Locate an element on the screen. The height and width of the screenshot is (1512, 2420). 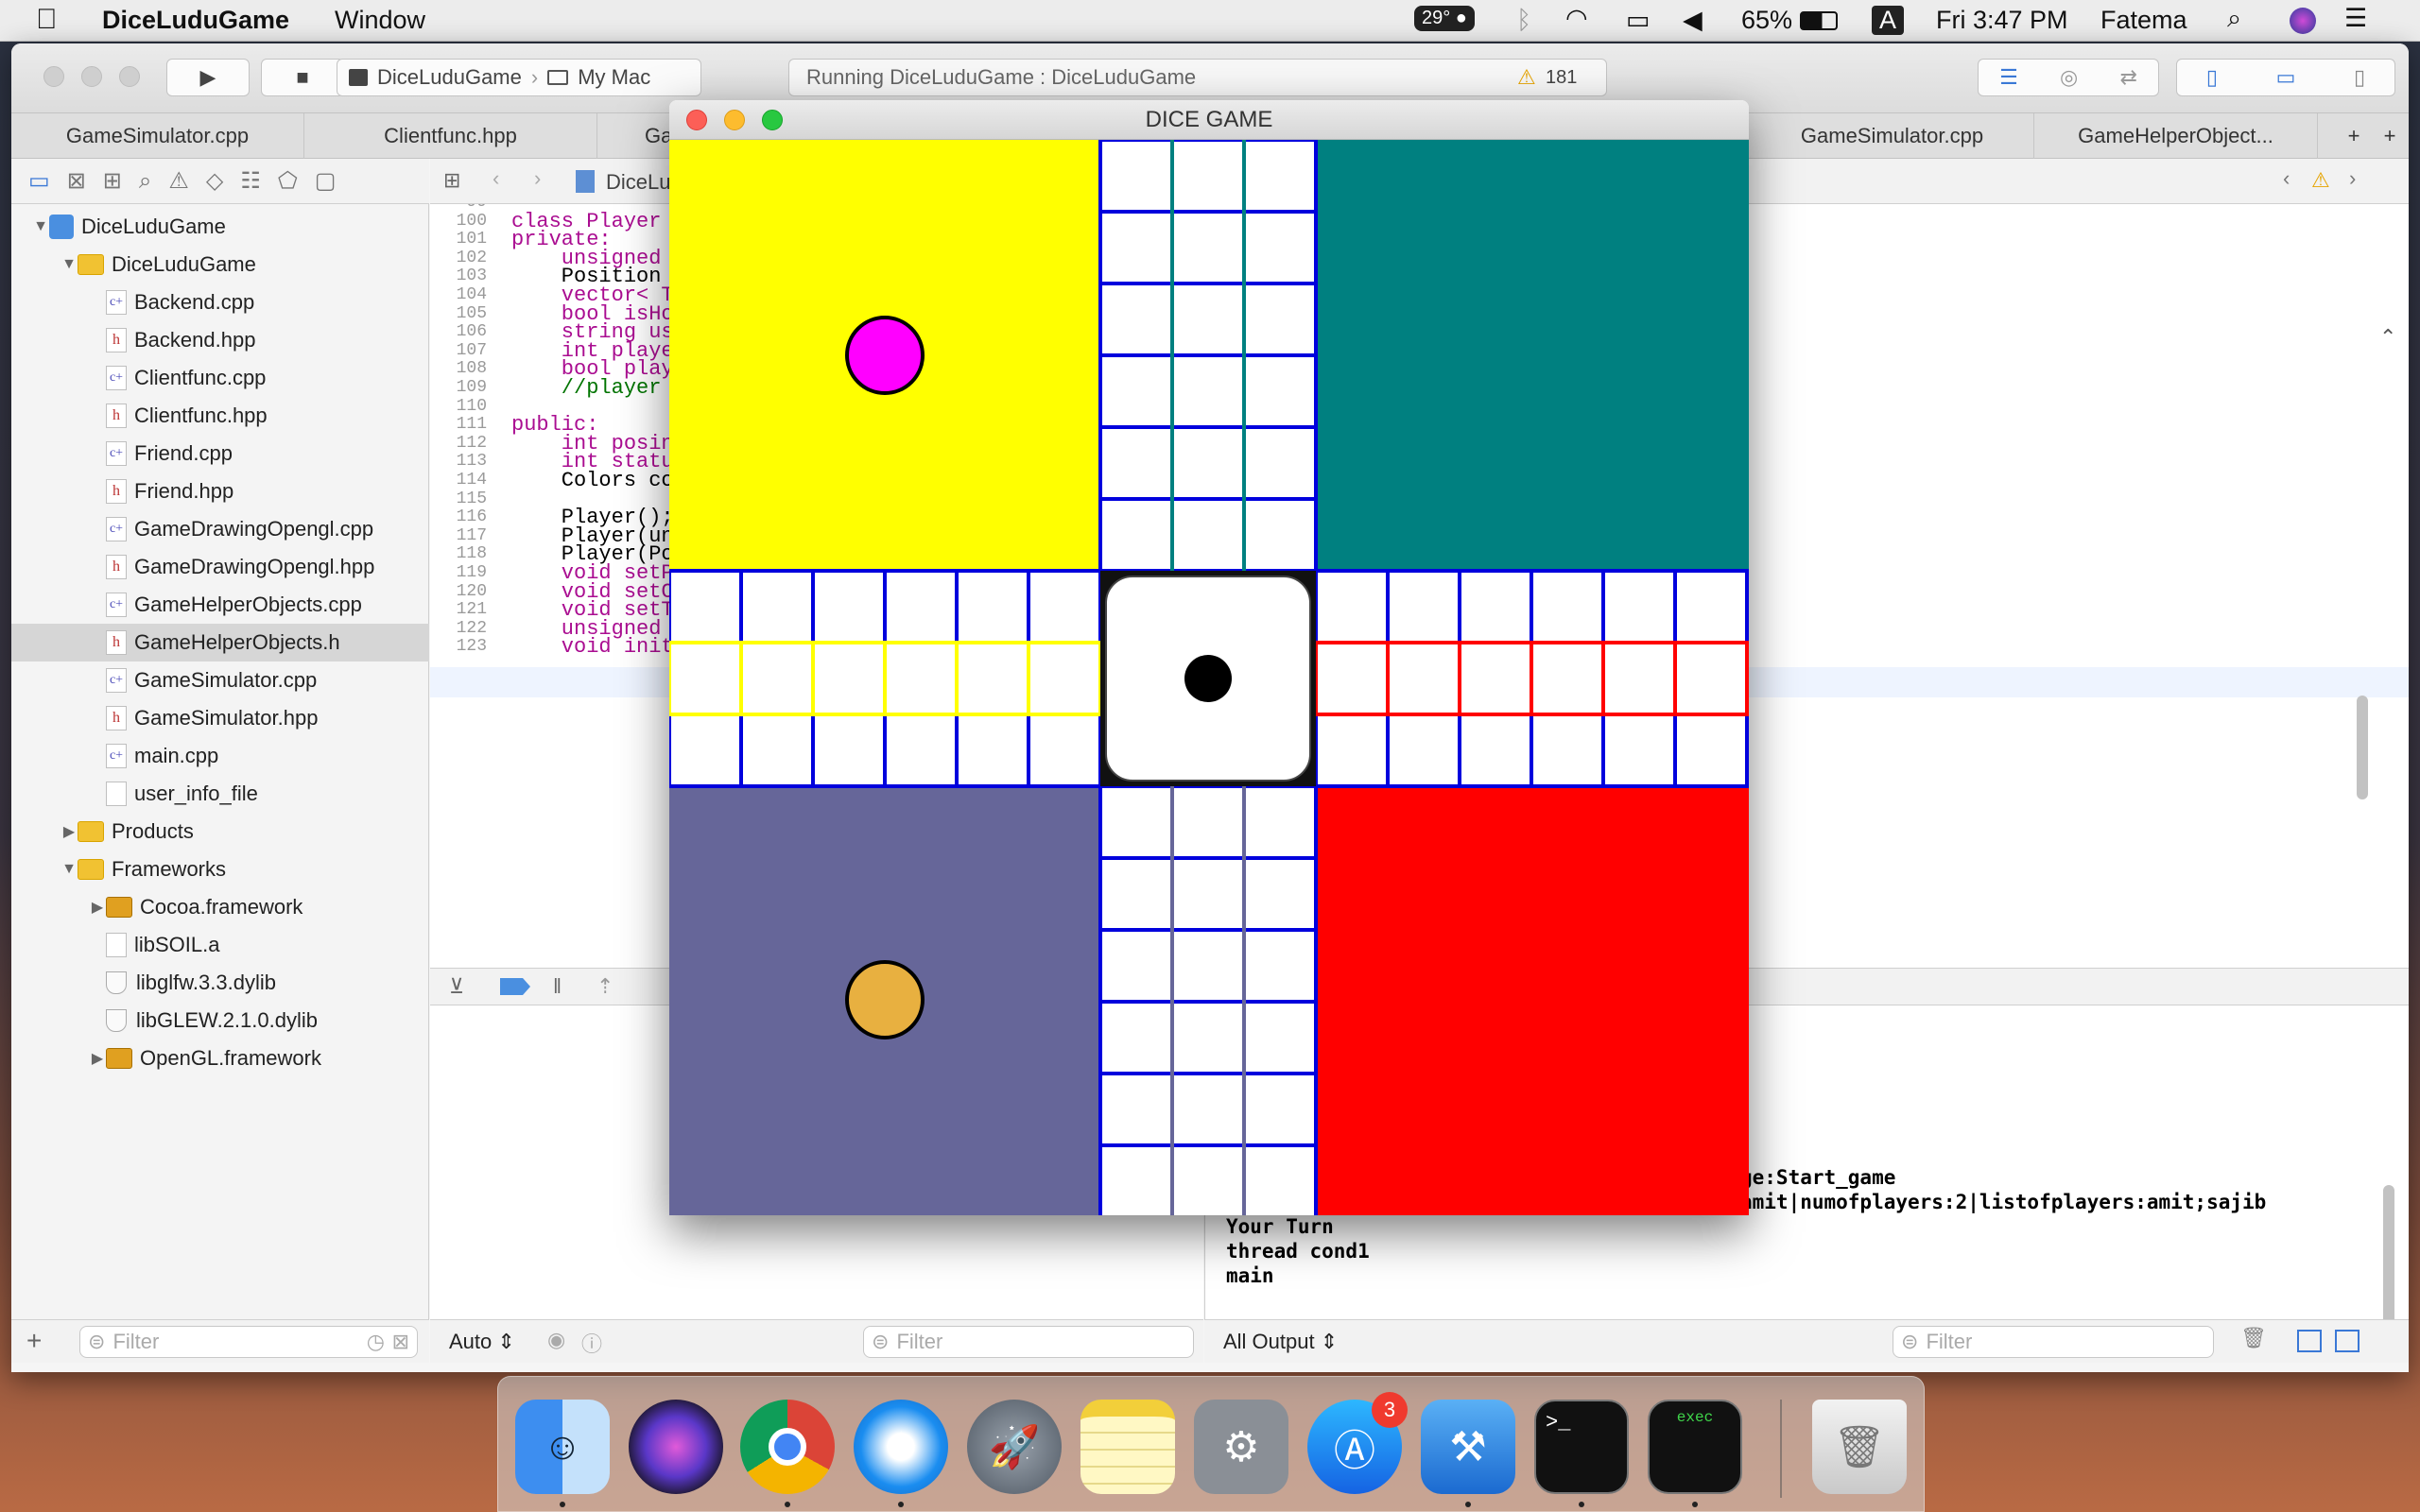
finder-icon: ☺ is located at coordinates (562, 1447).